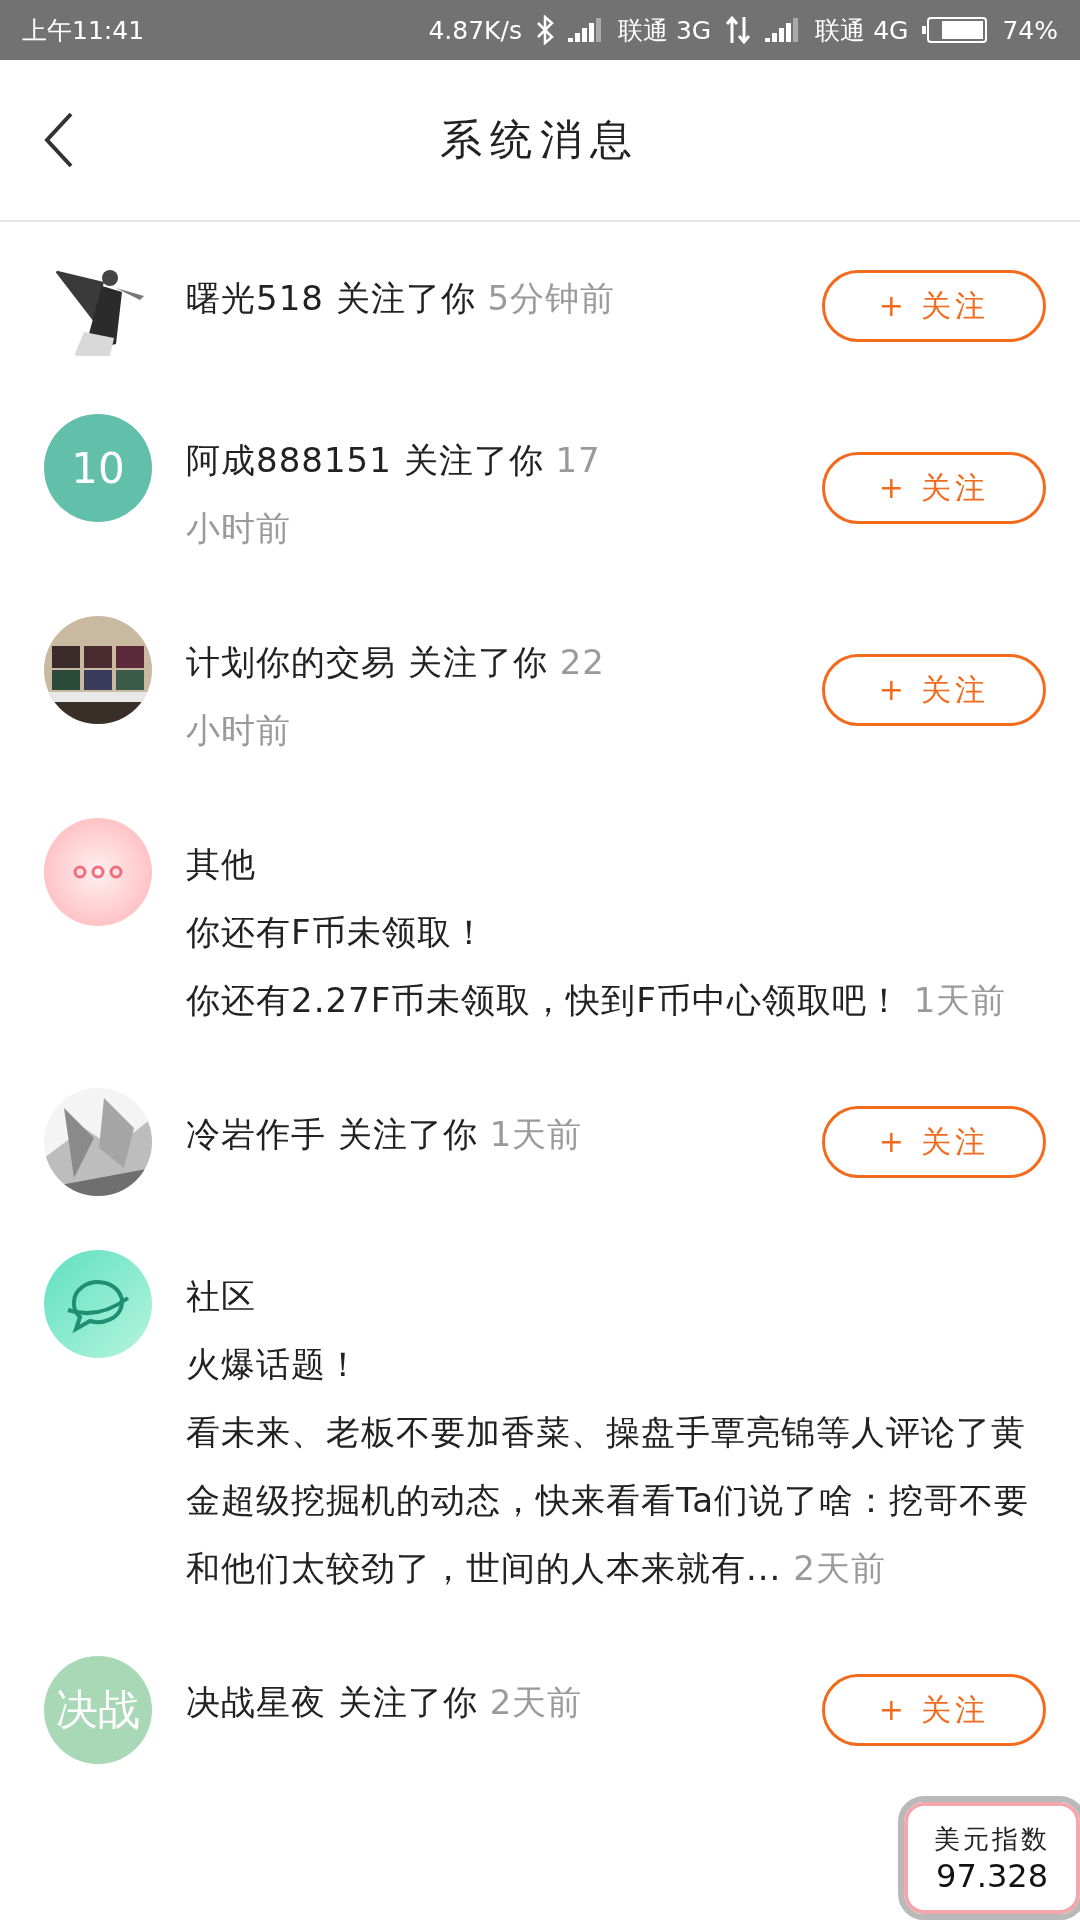  I want to click on clock: 上午11:41, so click(83, 30).